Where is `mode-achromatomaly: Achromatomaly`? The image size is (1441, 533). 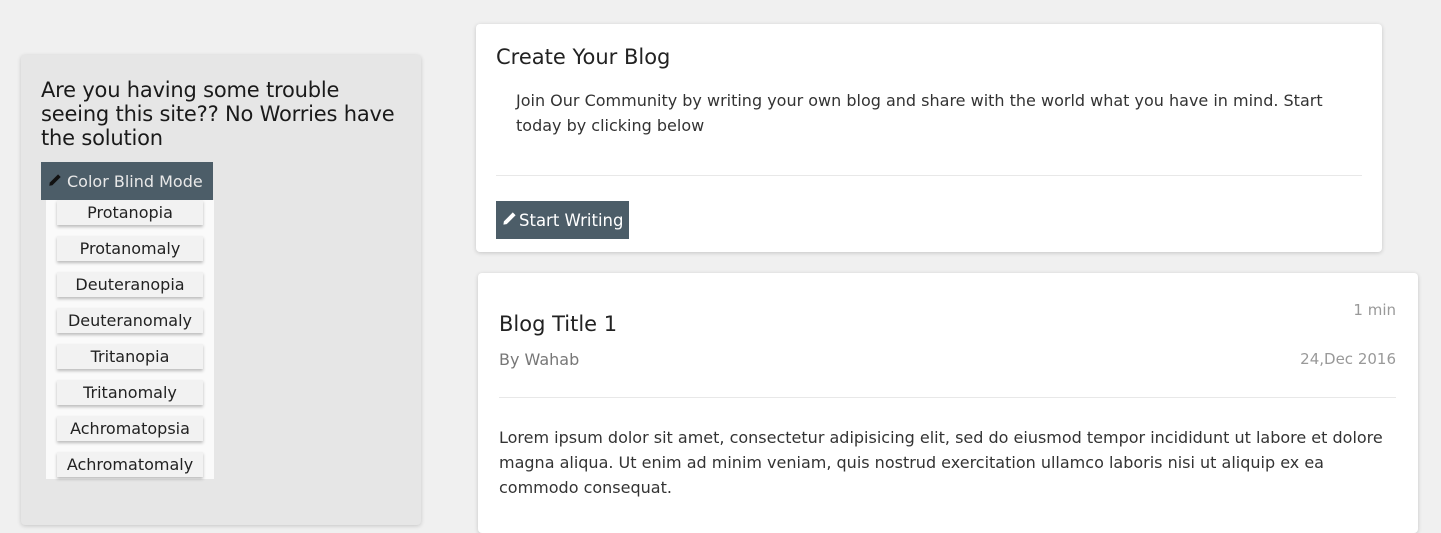
mode-achromatomaly: Achromatomaly is located at coordinates (130, 464).